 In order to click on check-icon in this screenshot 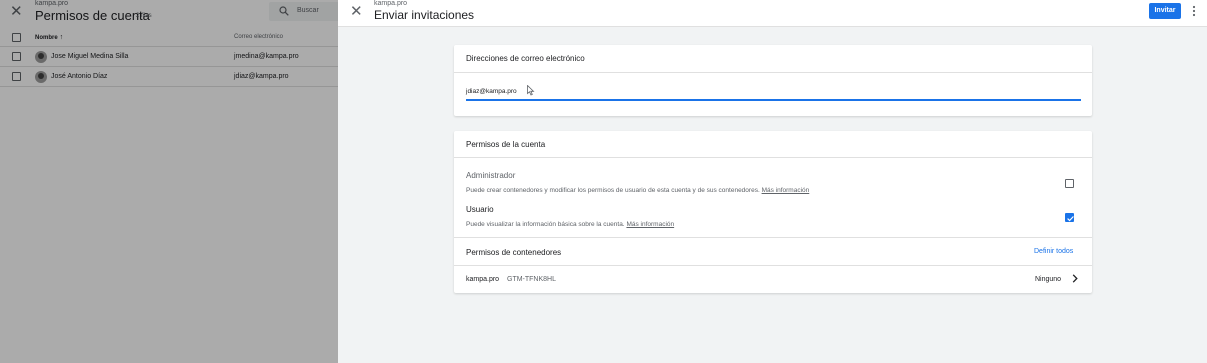, I will do `click(1070, 219)`.